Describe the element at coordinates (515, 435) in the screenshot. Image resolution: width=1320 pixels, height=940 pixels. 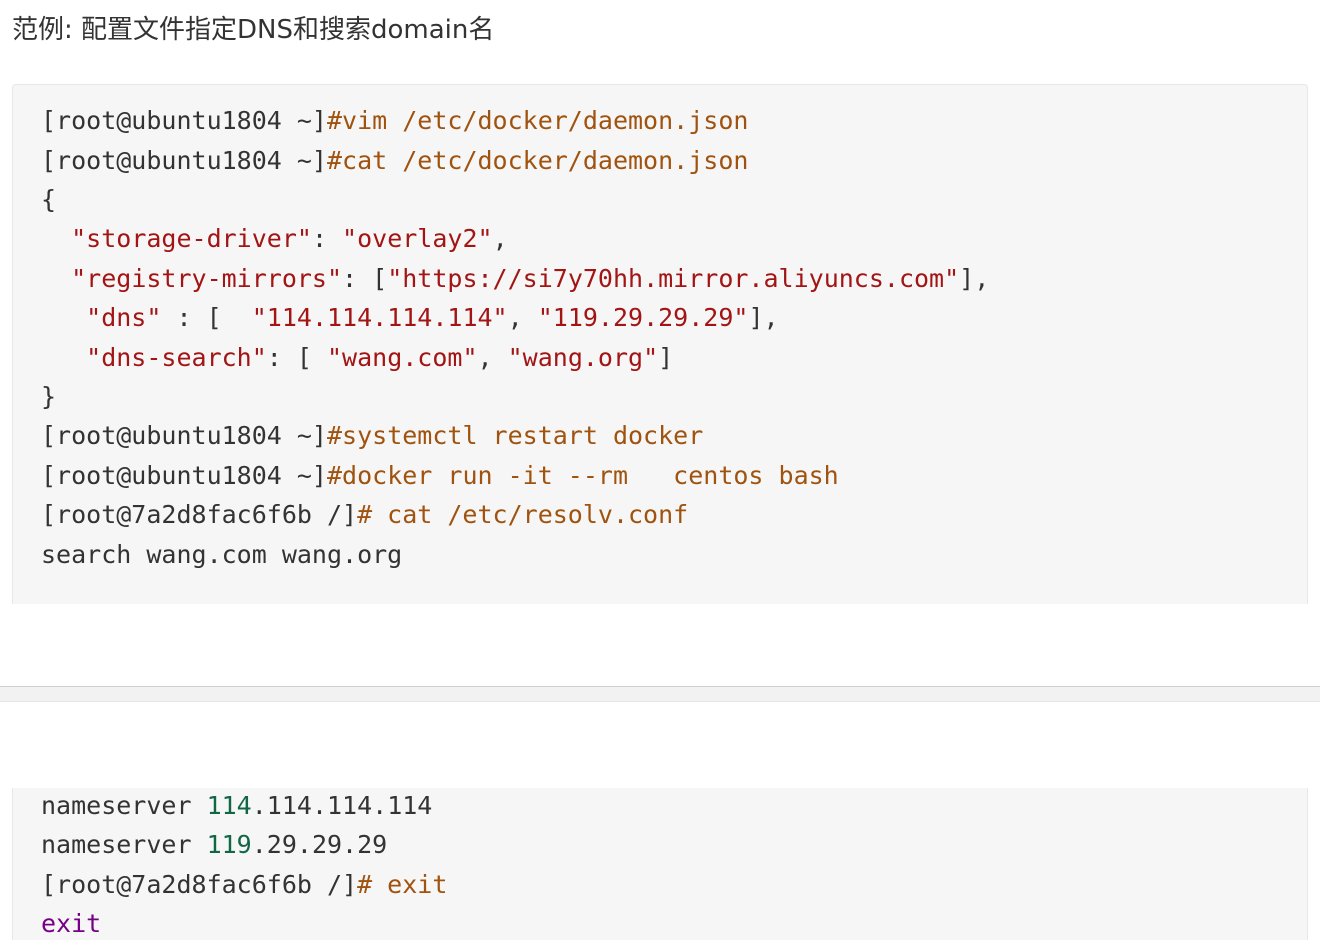
I see `shell-command: #systemctl restart docker` at that location.